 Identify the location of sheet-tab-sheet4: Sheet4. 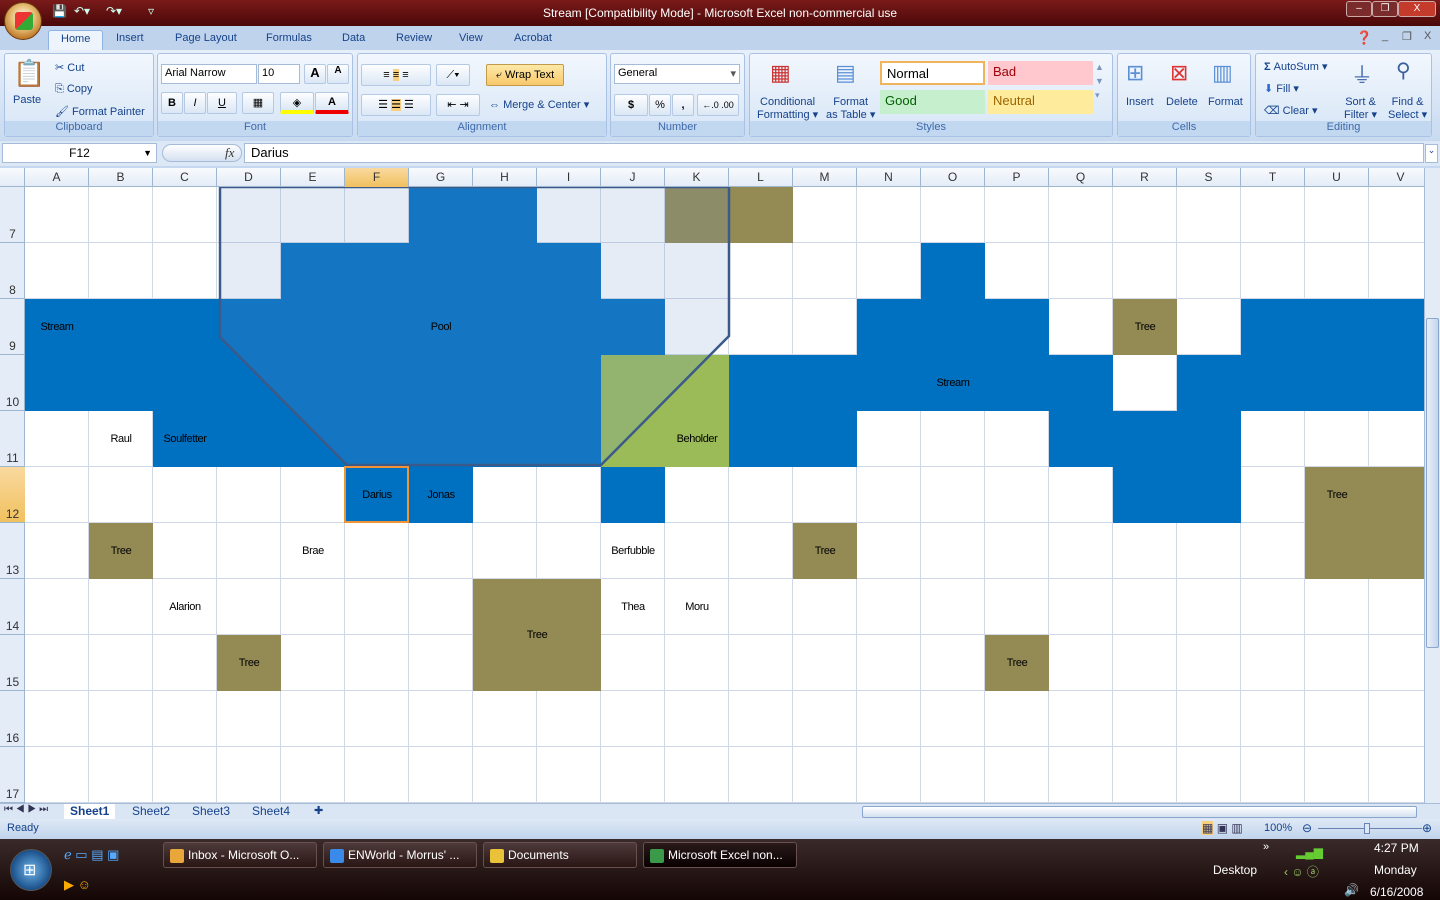
(271, 811).